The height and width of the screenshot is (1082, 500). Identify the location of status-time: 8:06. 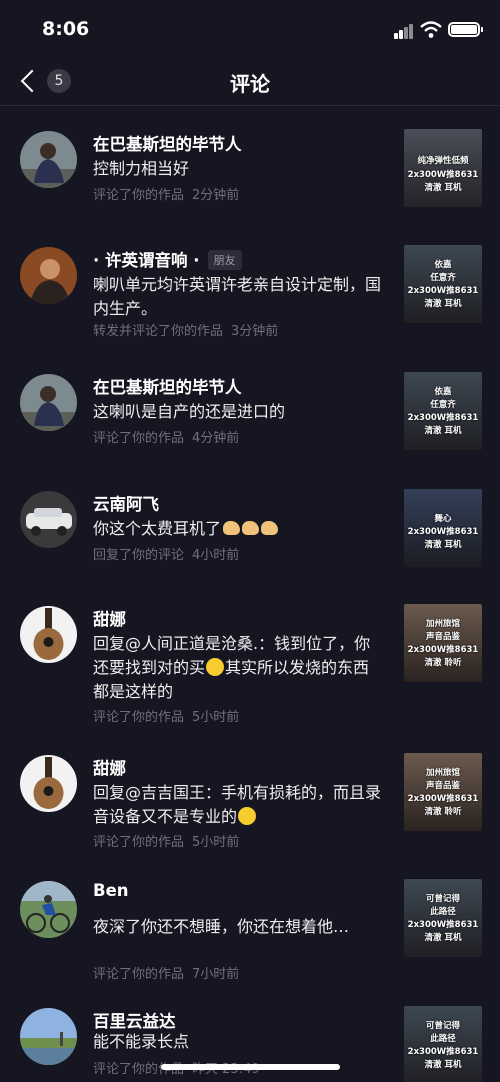
(66, 29).